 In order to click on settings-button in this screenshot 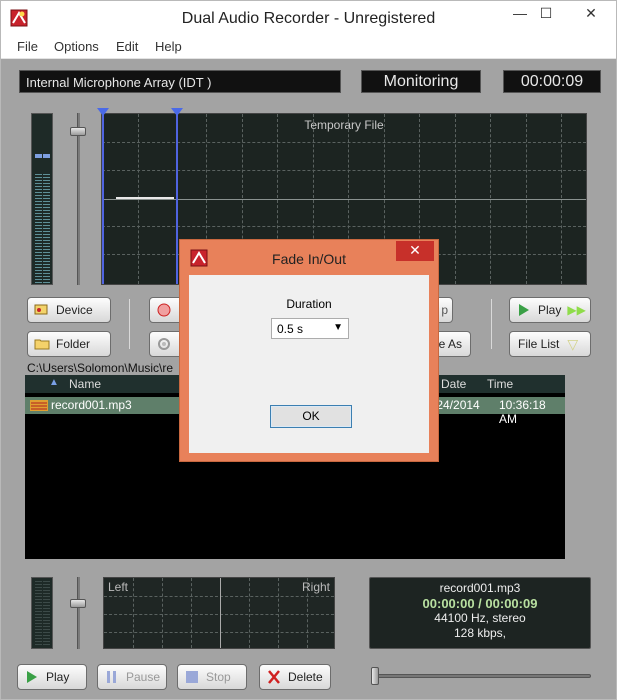, I will do `click(166, 344)`.